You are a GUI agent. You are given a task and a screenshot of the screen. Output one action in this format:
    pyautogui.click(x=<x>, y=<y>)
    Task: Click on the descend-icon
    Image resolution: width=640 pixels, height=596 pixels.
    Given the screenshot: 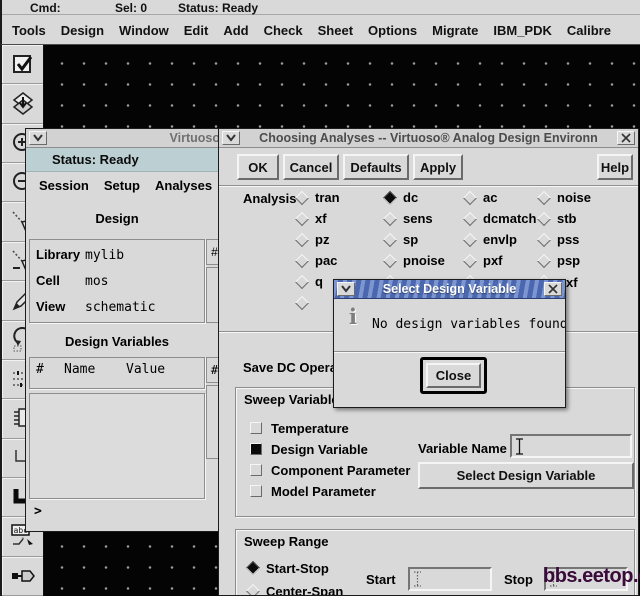 What is the action you would take?
    pyautogui.click(x=23, y=104)
    